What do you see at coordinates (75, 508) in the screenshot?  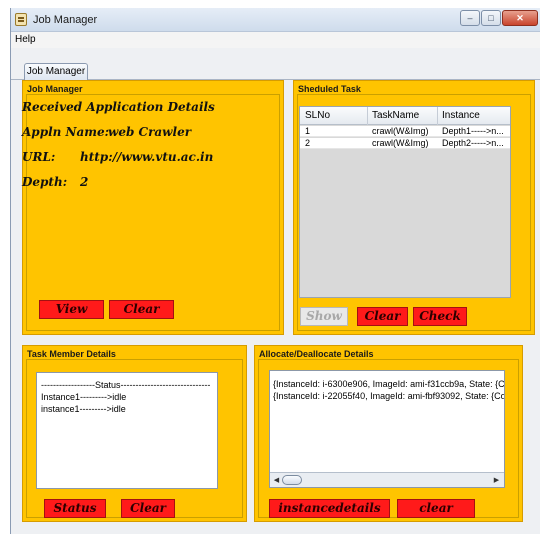 I see `status-button: Status` at bounding box center [75, 508].